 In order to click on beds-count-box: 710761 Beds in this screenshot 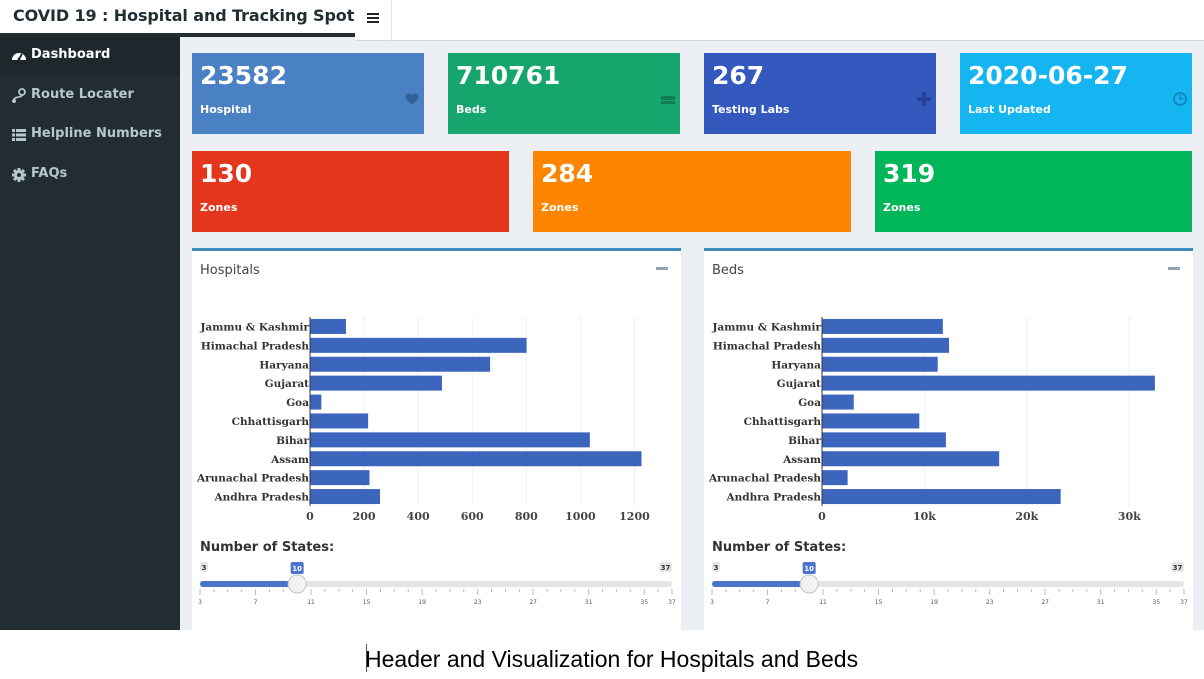, I will do `click(564, 93)`.